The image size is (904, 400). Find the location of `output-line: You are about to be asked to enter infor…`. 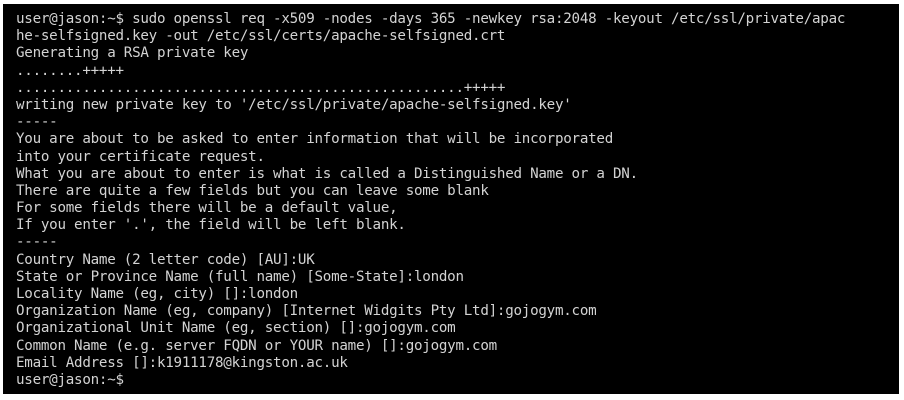

output-line: You are about to be asked to enter infor… is located at coordinates (314, 139).